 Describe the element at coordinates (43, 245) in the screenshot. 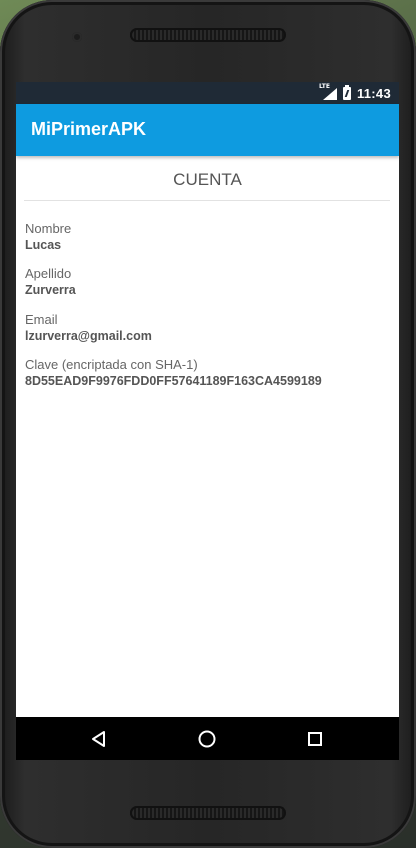

I see `field-value: Lucas` at that location.